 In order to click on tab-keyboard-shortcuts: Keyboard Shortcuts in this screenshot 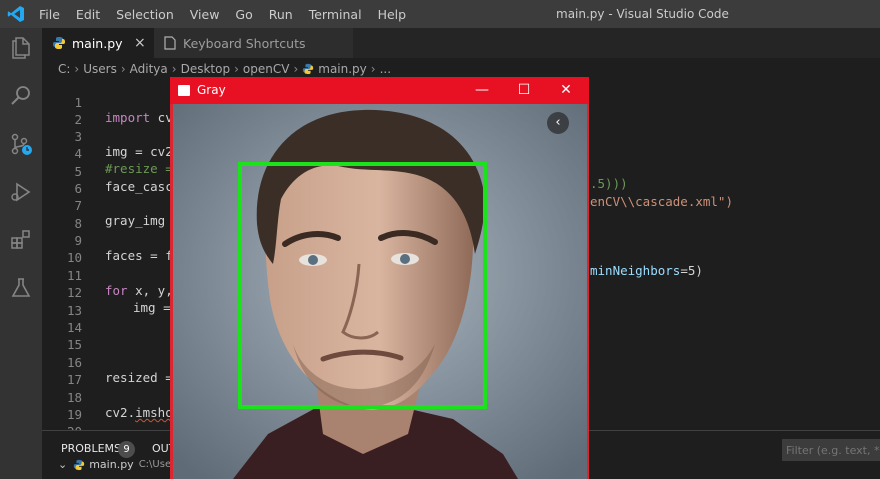, I will do `click(254, 43)`.